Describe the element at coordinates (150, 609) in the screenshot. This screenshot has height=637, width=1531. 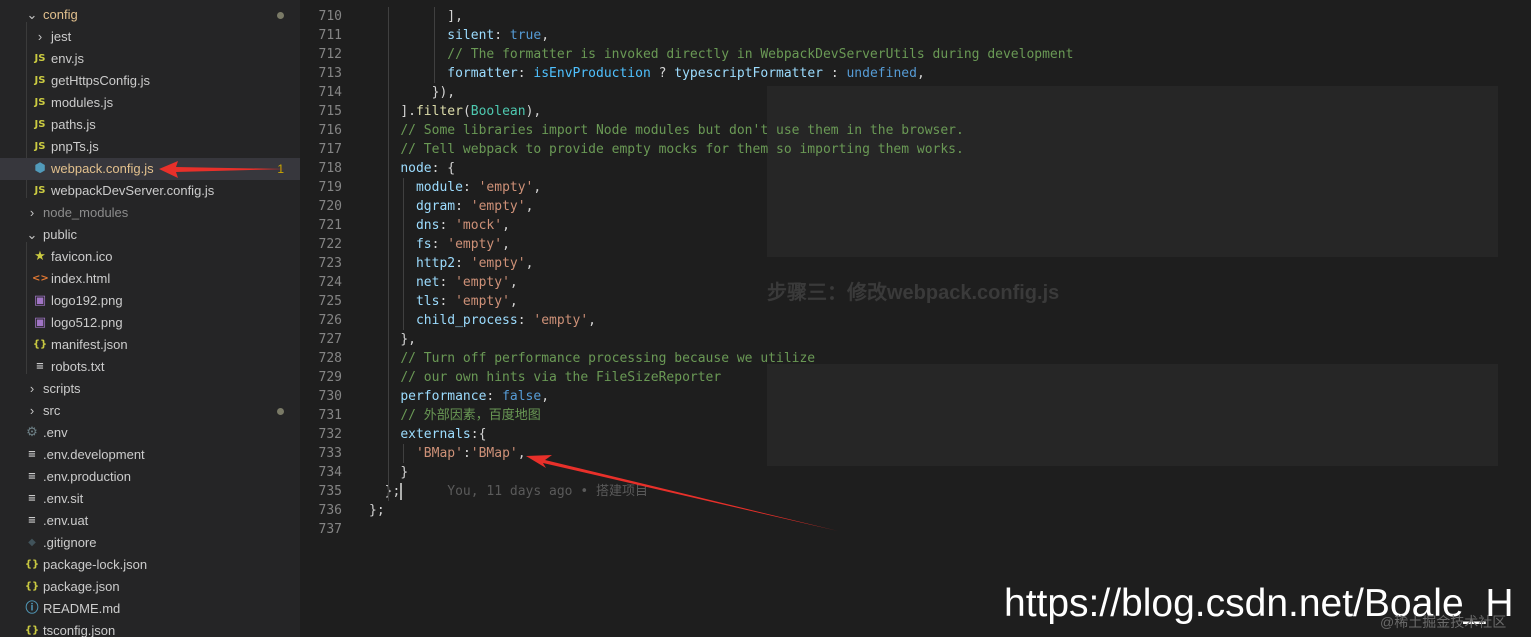
I see `explorer-item: ⓘ README.md` at that location.